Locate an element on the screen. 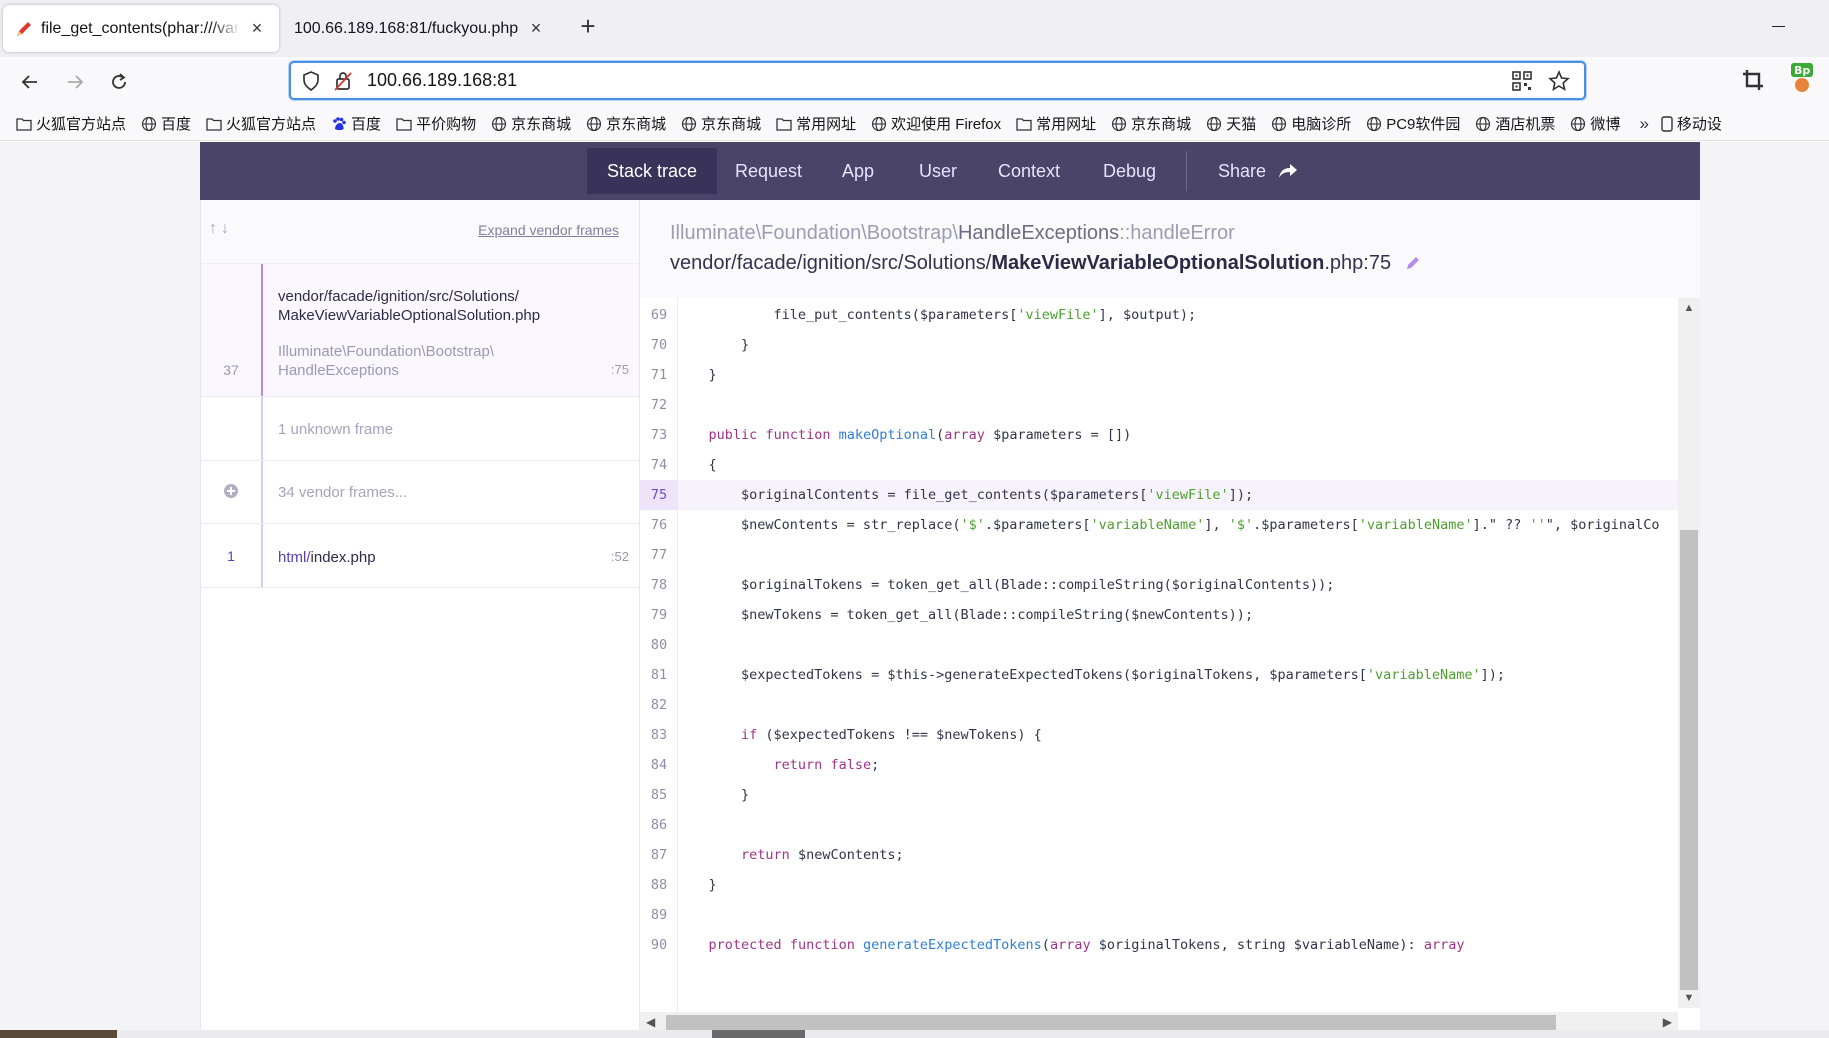 The height and width of the screenshot is (1038, 1829). bookmark-item: 欢迎使用 Firefox is located at coordinates (936, 123).